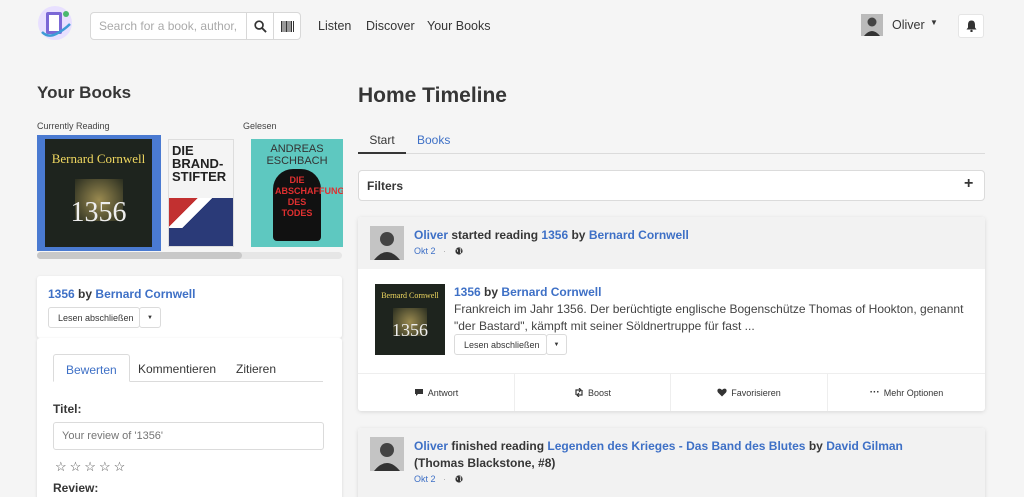 The width and height of the screenshot is (1024, 497). I want to click on status-post-header, so click(671, 243).